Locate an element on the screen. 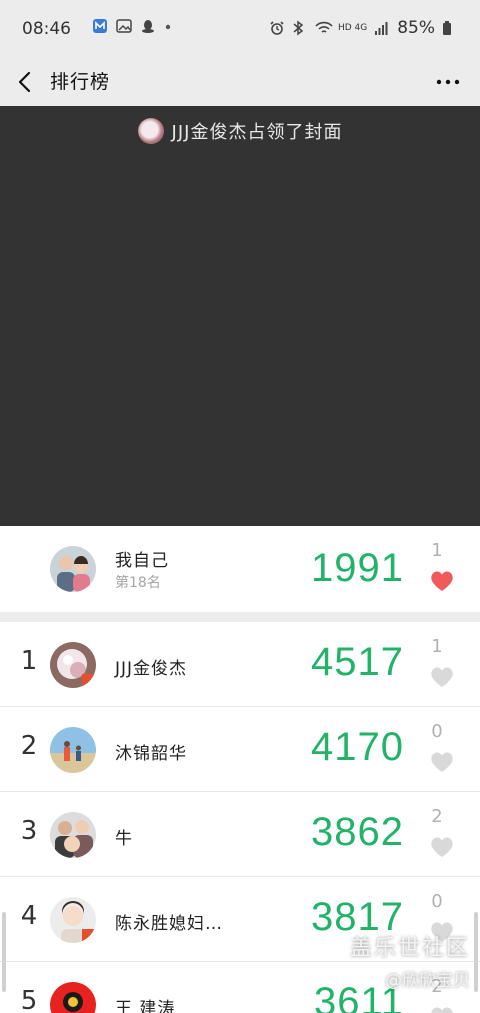 The image size is (480, 1013). my-name: 我自己 is located at coordinates (142, 561).